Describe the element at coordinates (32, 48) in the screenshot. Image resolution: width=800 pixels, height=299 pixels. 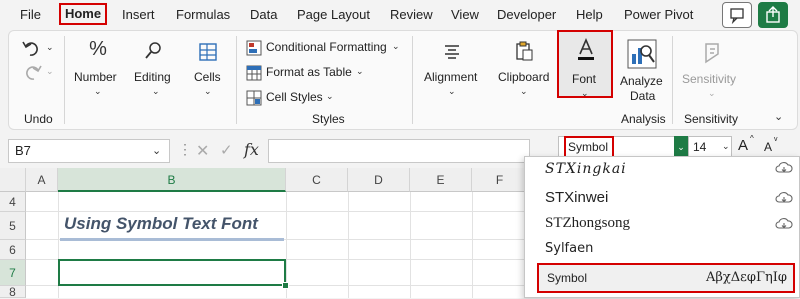
I see `undo-icon` at that location.